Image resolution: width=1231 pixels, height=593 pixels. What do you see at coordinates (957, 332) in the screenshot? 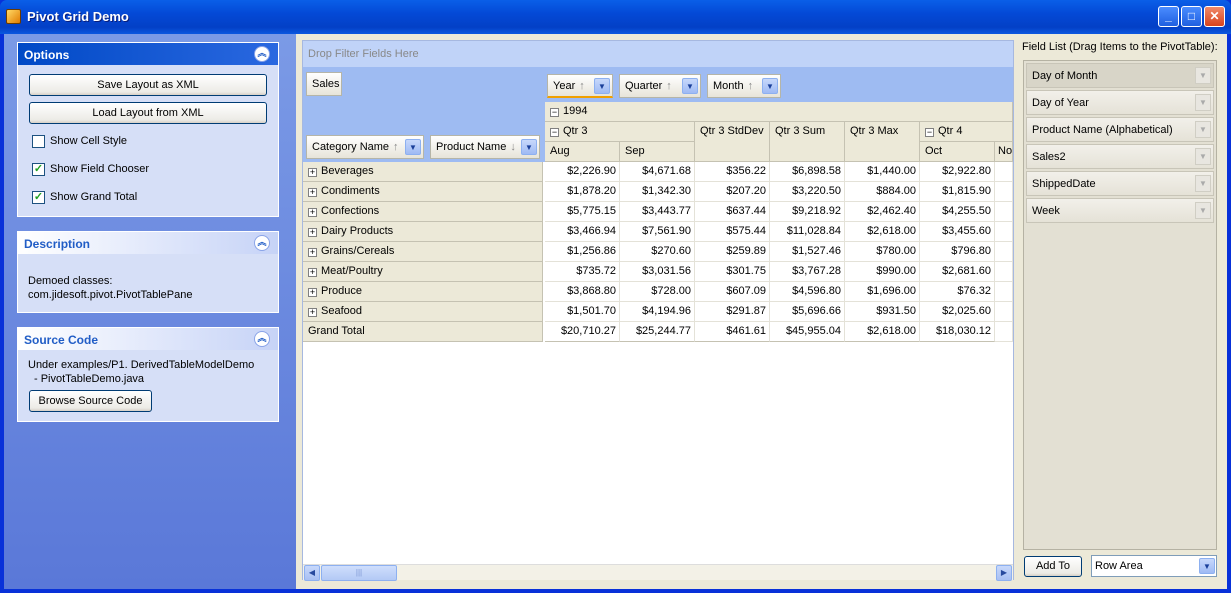
I see `grand-total-cell: $18,030.12` at bounding box center [957, 332].